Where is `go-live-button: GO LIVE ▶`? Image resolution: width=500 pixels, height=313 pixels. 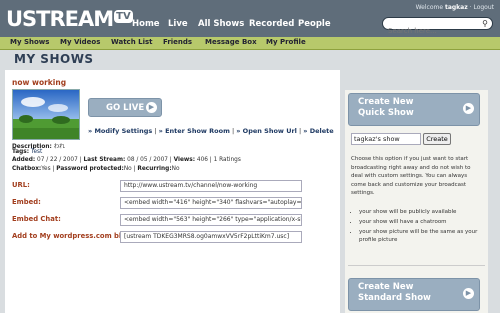 go-live-button: GO LIVE ▶ is located at coordinates (125, 107).